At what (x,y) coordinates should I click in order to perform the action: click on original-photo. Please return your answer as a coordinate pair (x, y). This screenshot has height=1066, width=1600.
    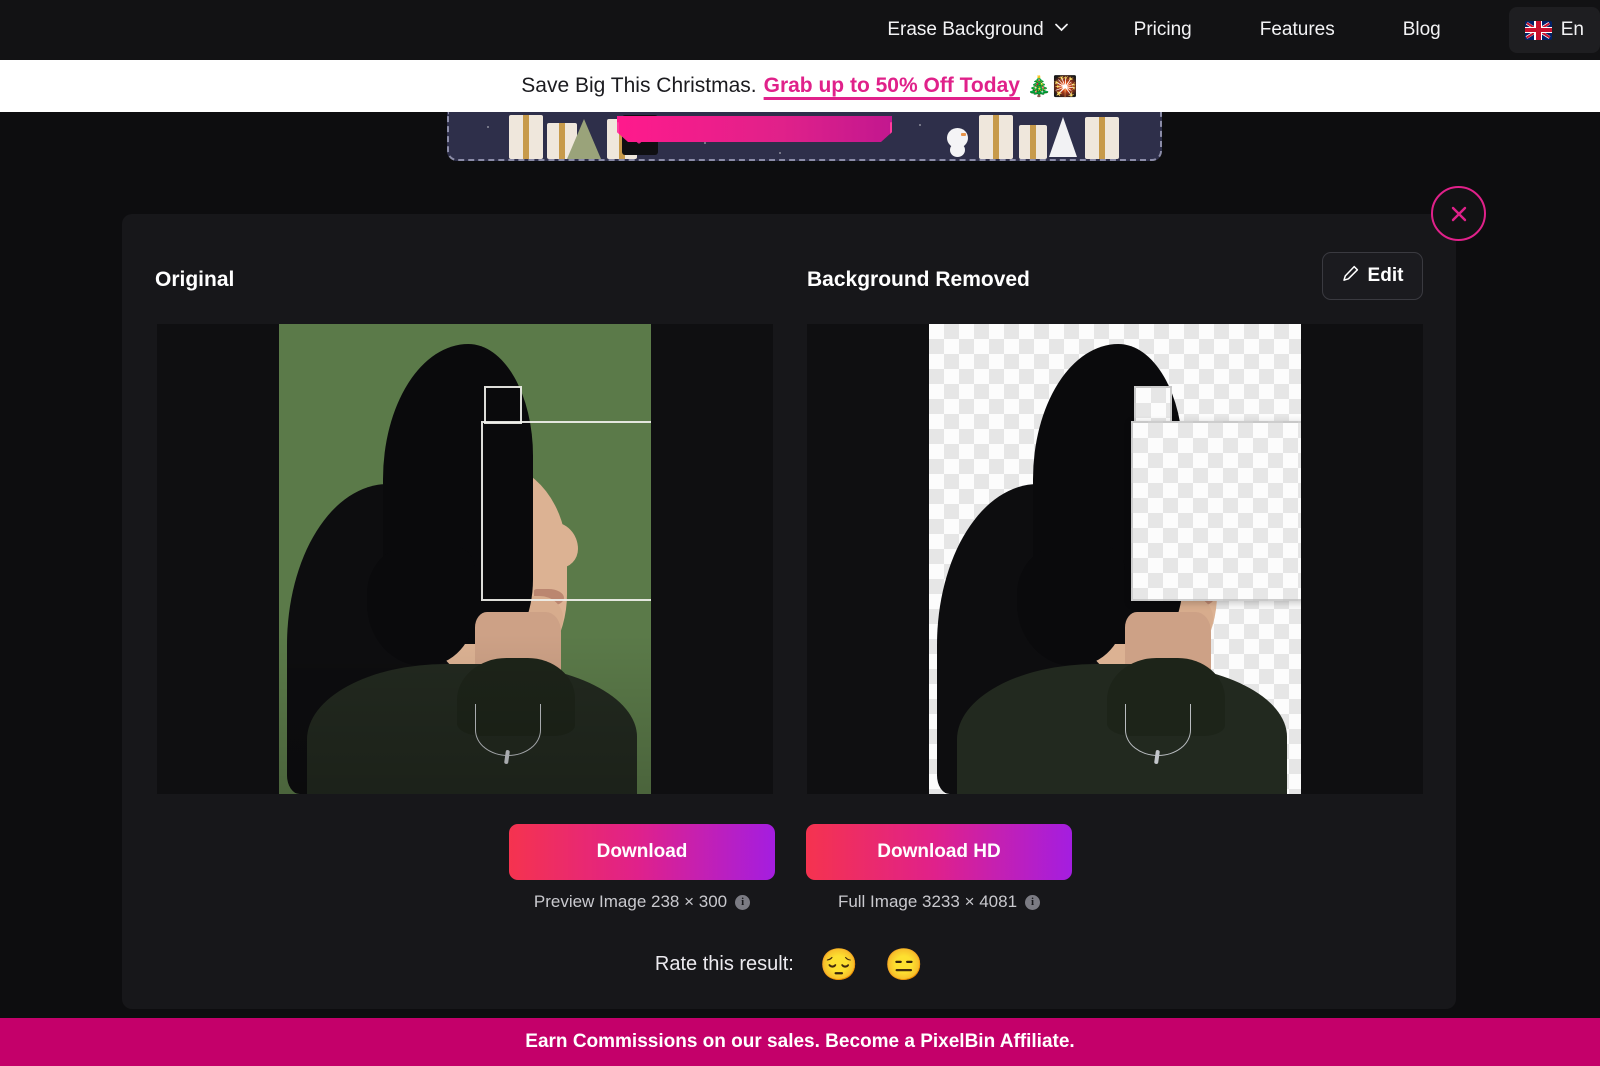
    Looking at the image, I should click on (465, 559).